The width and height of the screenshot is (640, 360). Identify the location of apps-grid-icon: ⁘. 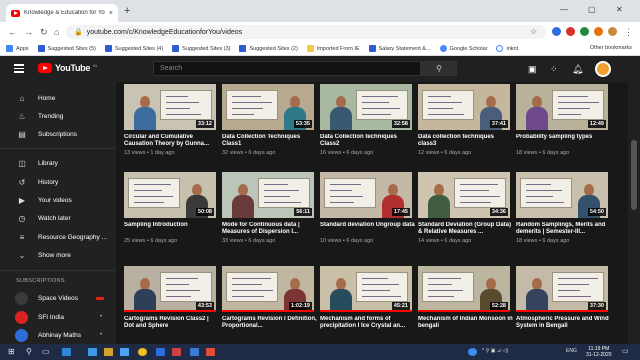
(554, 69).